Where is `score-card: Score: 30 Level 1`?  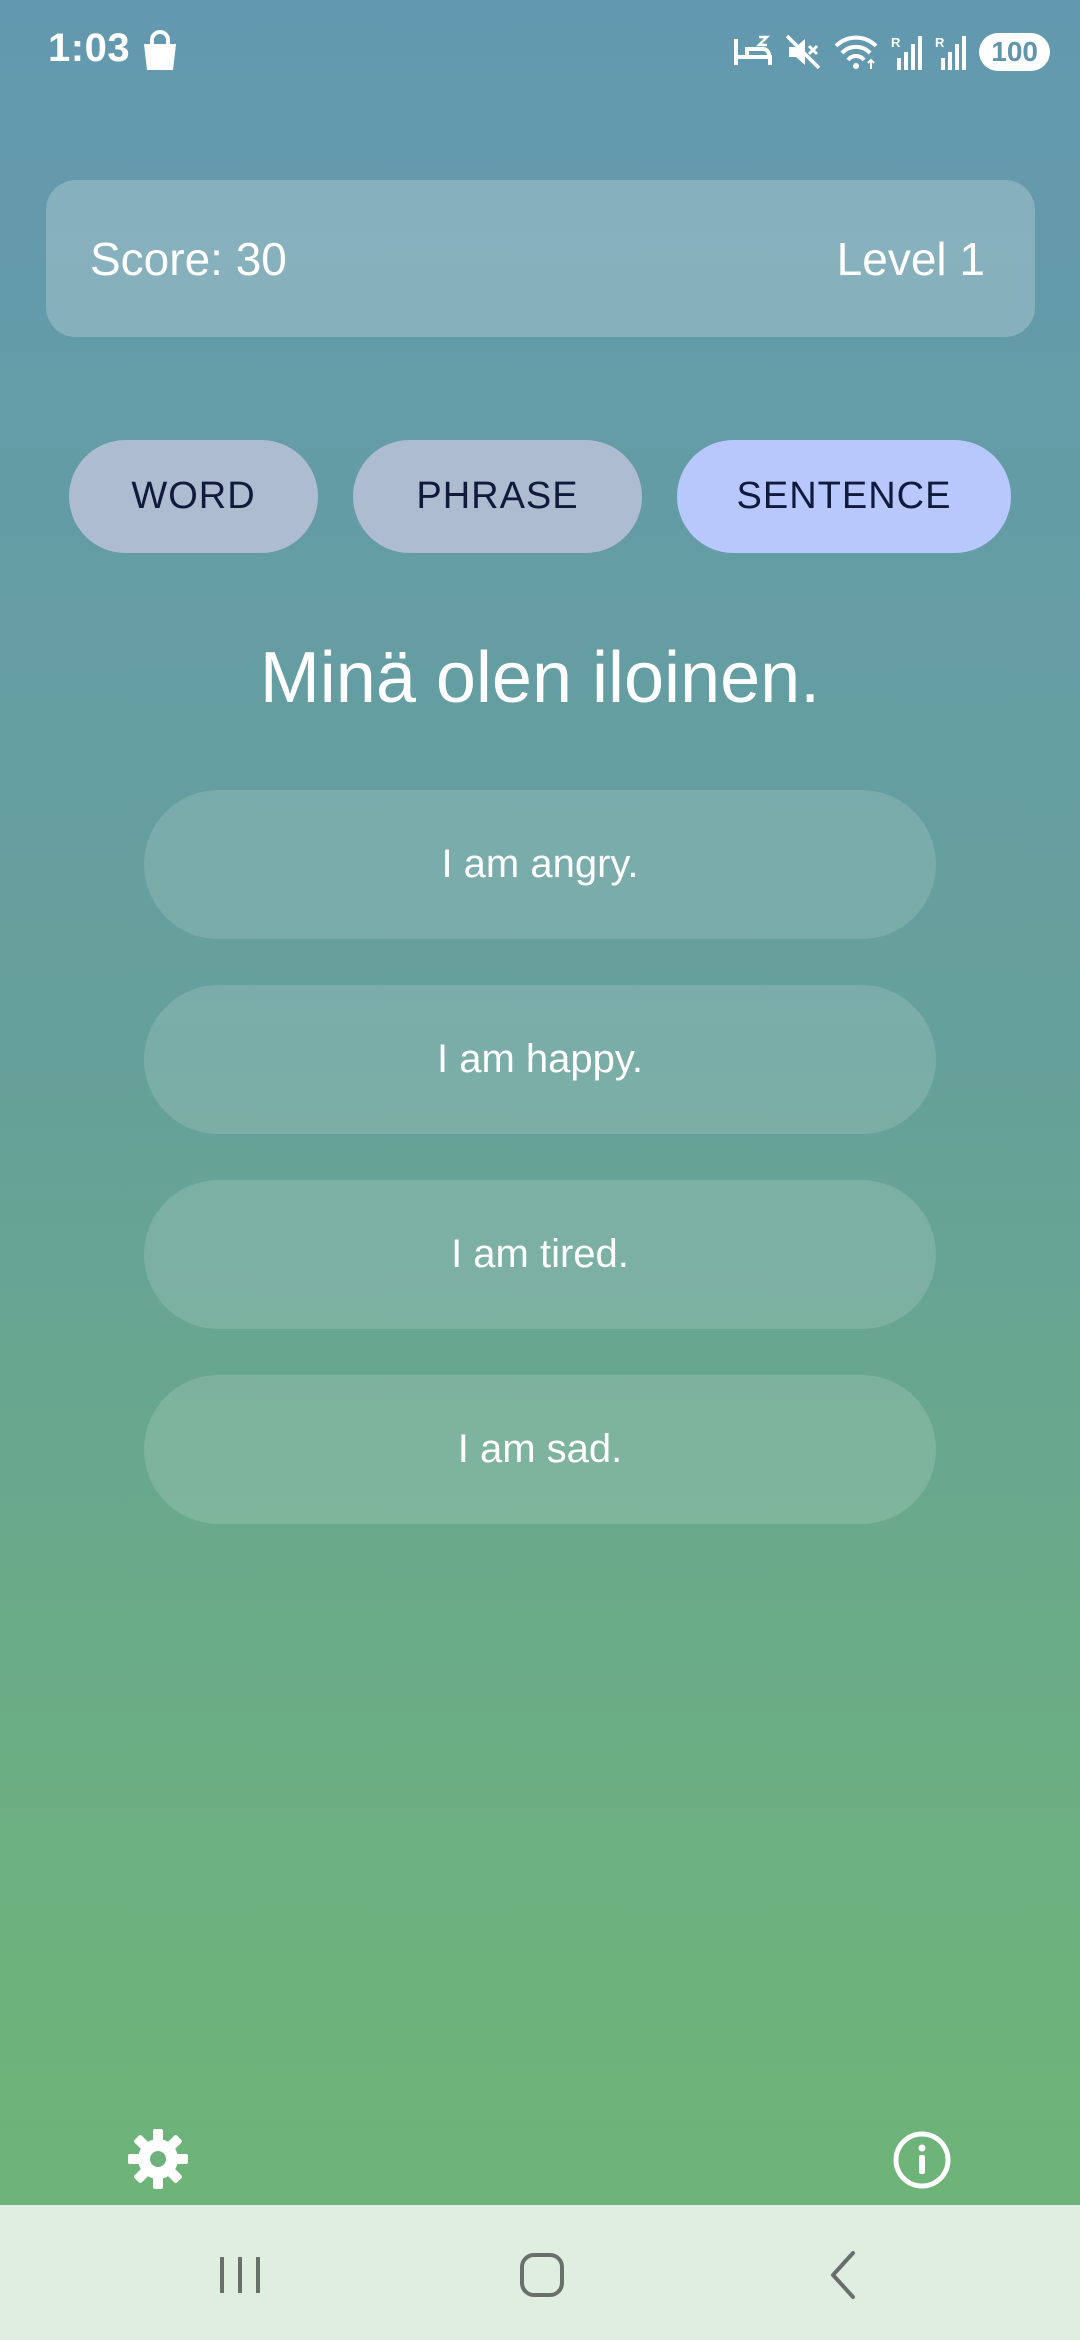 score-card: Score: 30 Level 1 is located at coordinates (540, 258).